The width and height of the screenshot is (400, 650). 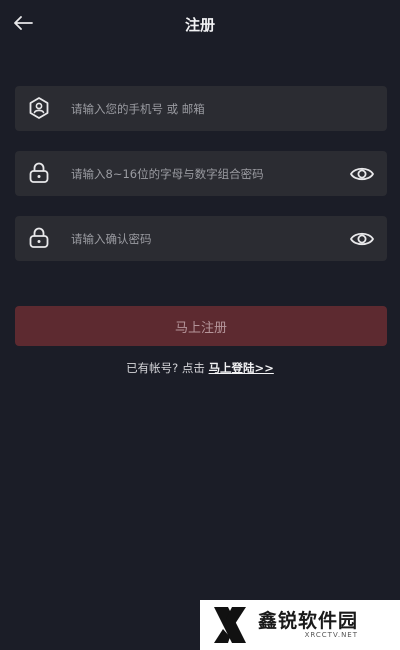 I want to click on page-title: 注册, so click(x=199, y=25).